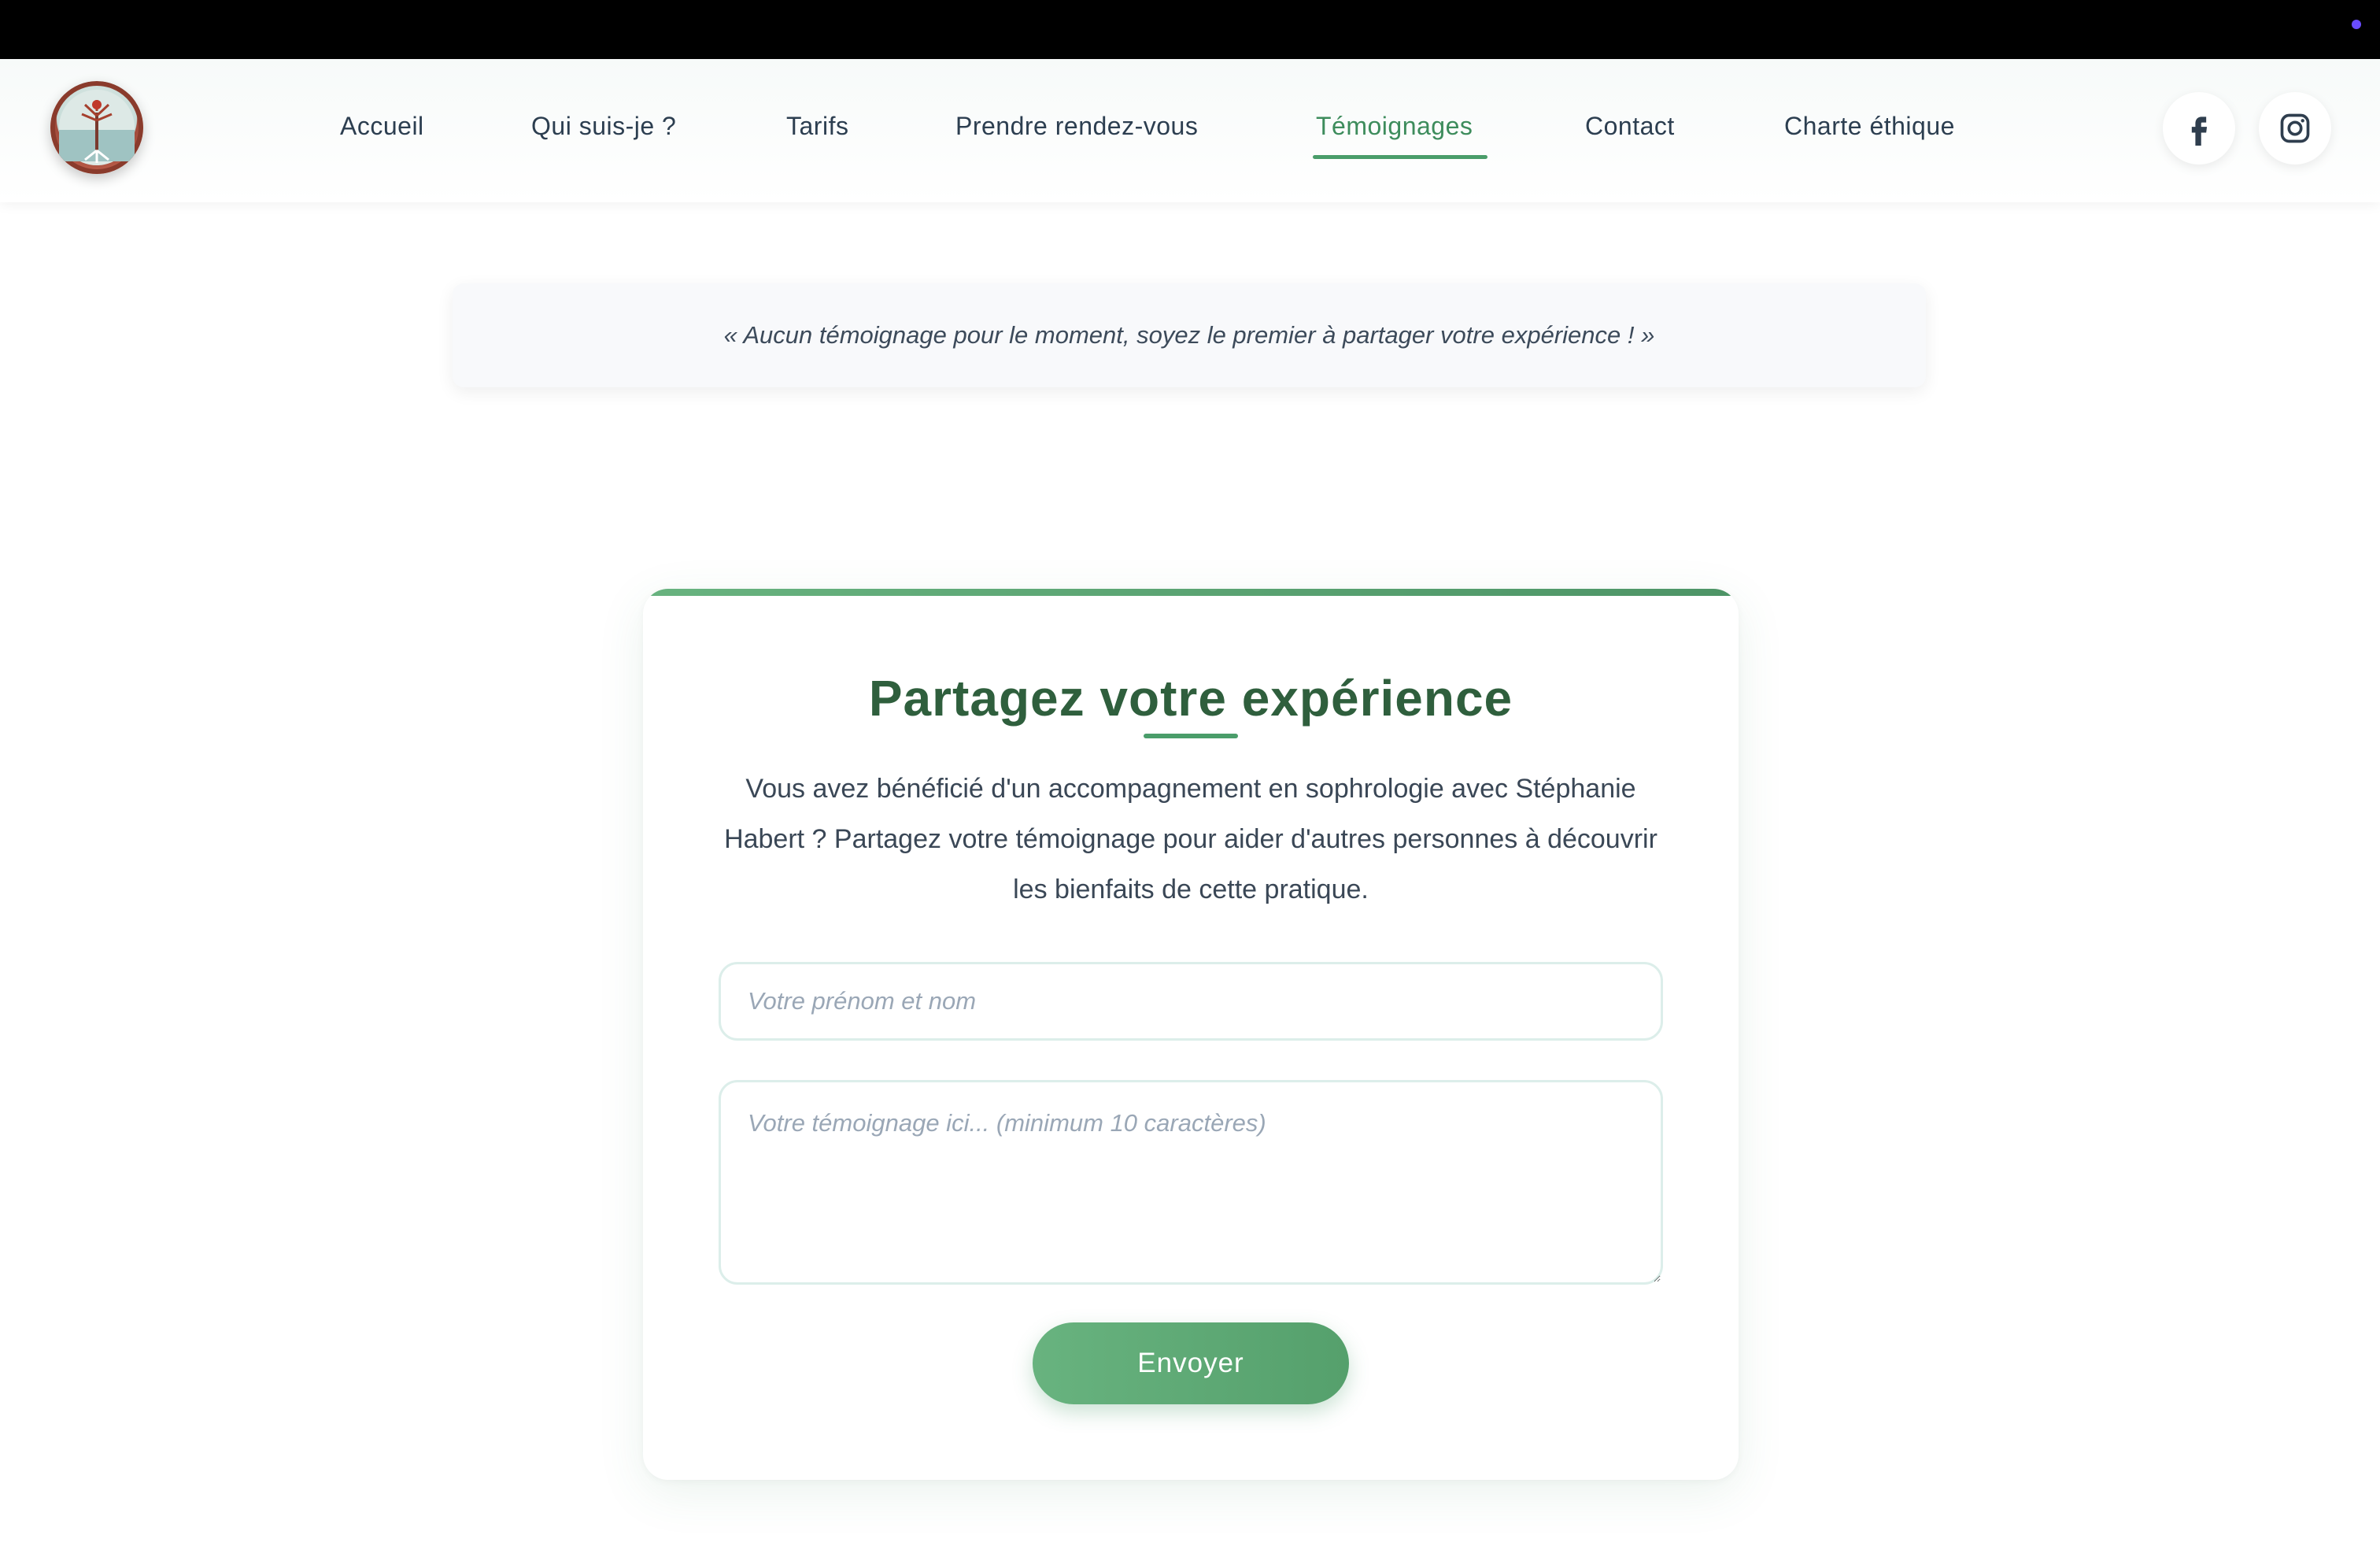  What do you see at coordinates (817, 127) in the screenshot?
I see `nav-link-tarifs: Tarifs` at bounding box center [817, 127].